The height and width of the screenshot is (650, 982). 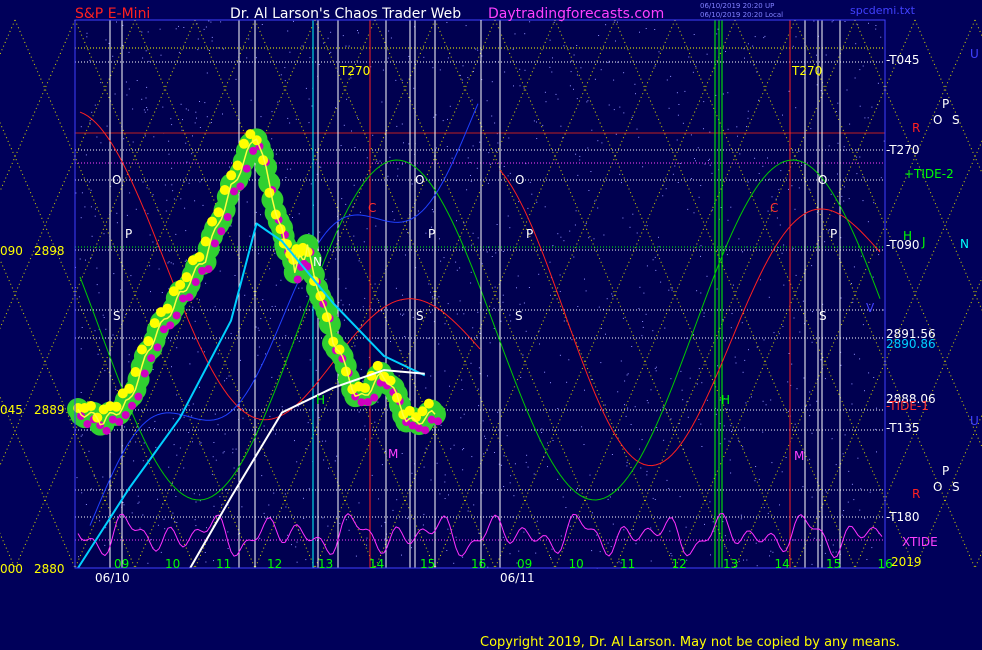 I want to click on chart-letter-label: P, so click(x=431, y=234).